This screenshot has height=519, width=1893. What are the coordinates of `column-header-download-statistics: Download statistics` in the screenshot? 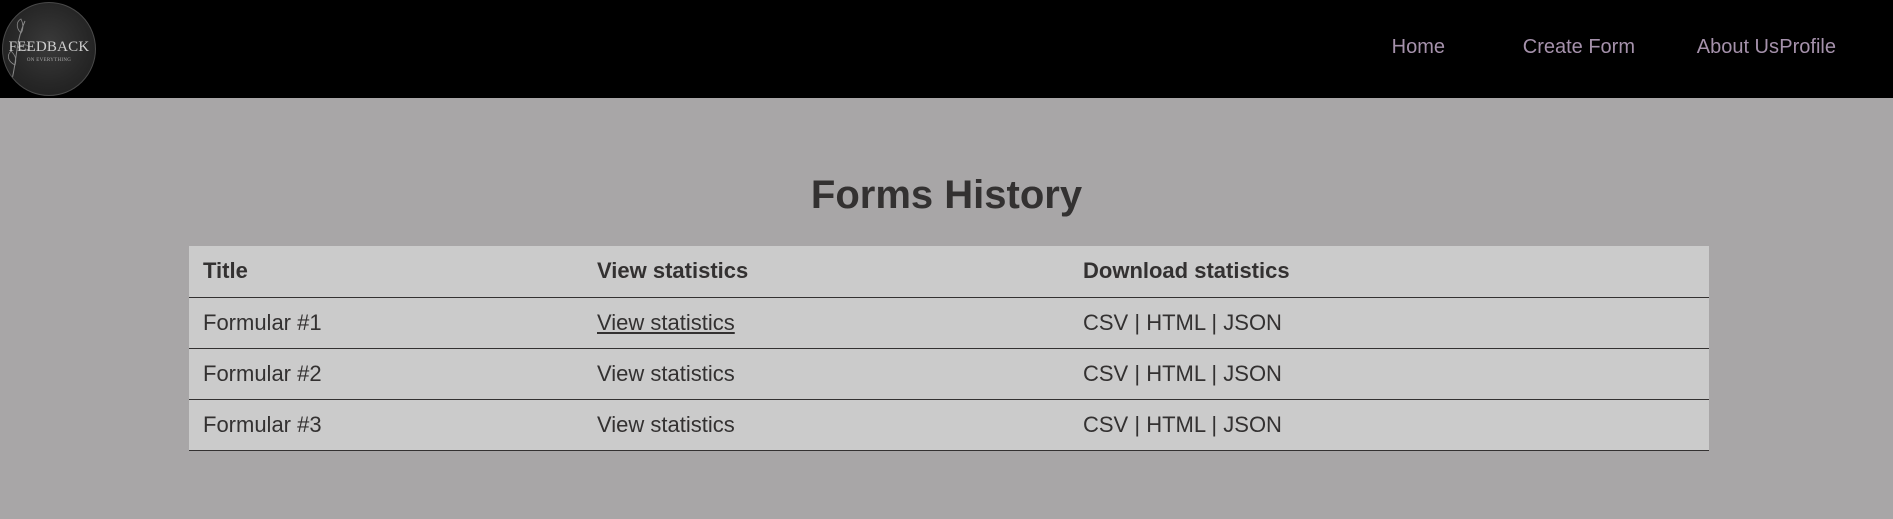 It's located at (1389, 272).